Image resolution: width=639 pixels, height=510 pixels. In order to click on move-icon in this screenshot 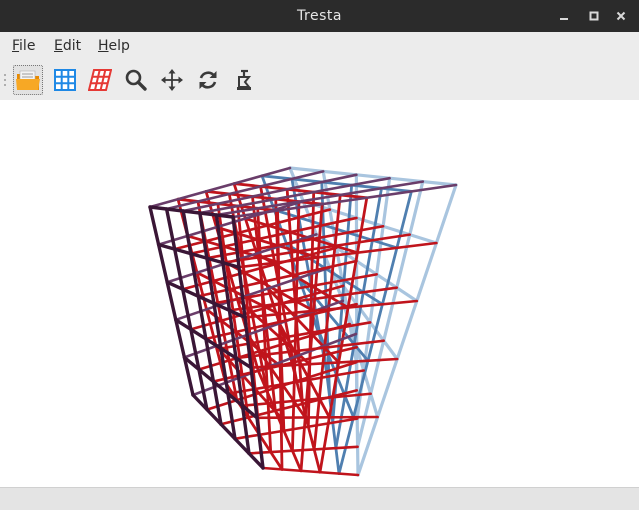, I will do `click(172, 80)`.